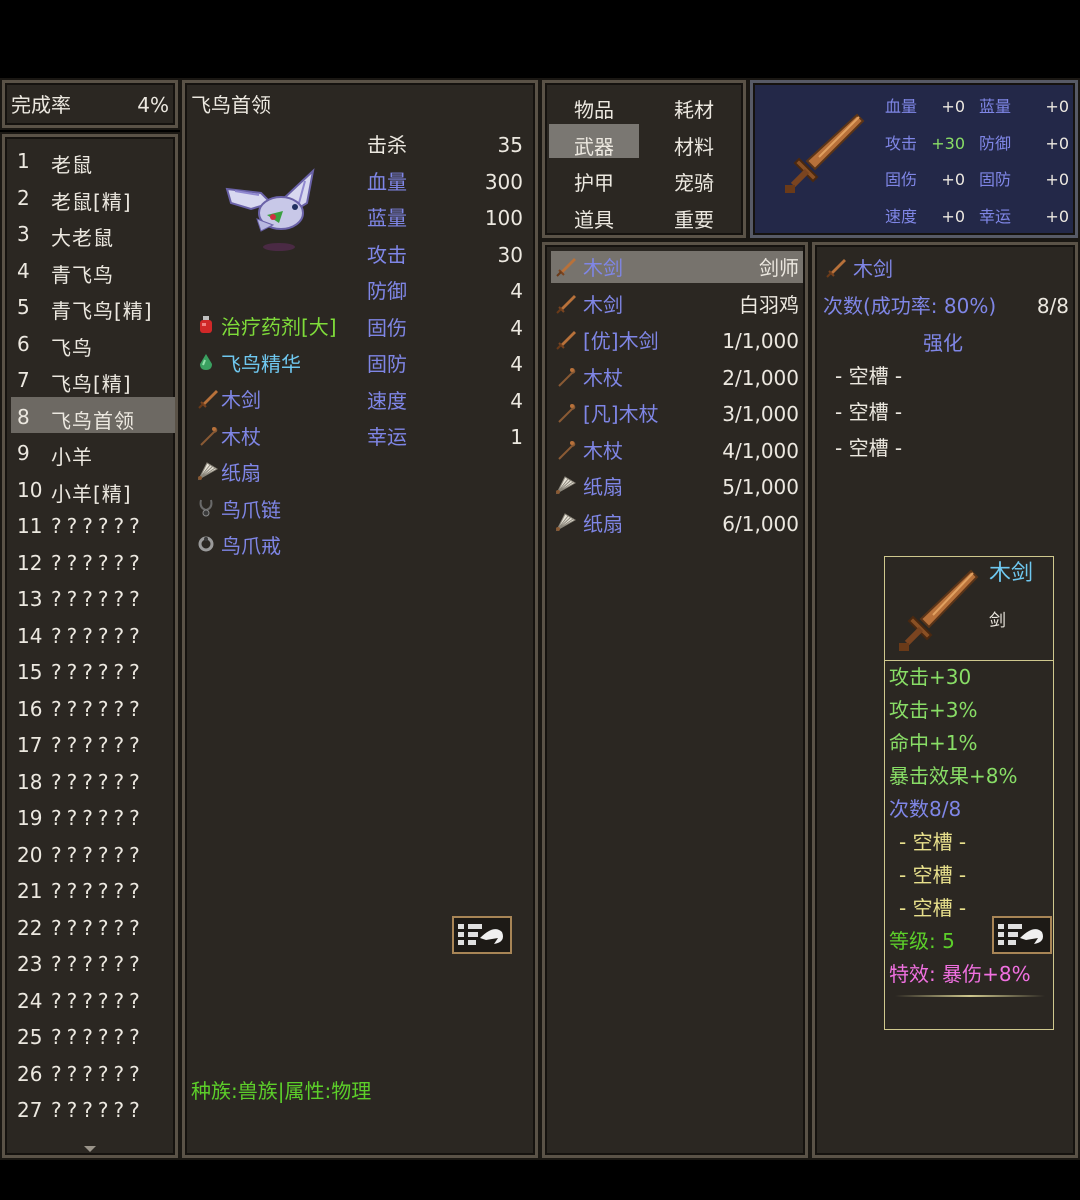 This screenshot has height=1200, width=1080. What do you see at coordinates (969, 609) in the screenshot?
I see `tooltip-header: 木剑 剑` at bounding box center [969, 609].